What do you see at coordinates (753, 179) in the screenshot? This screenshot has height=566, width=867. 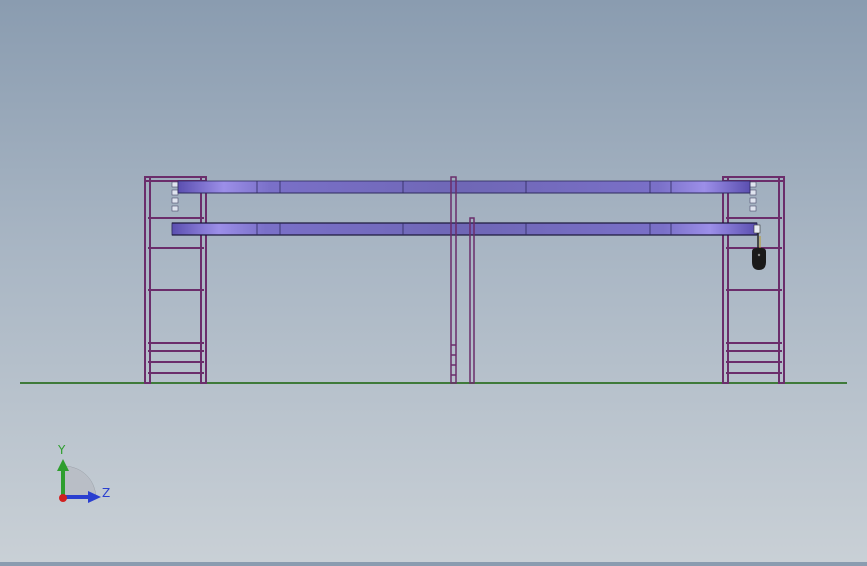 I see `right-tower-top` at bounding box center [753, 179].